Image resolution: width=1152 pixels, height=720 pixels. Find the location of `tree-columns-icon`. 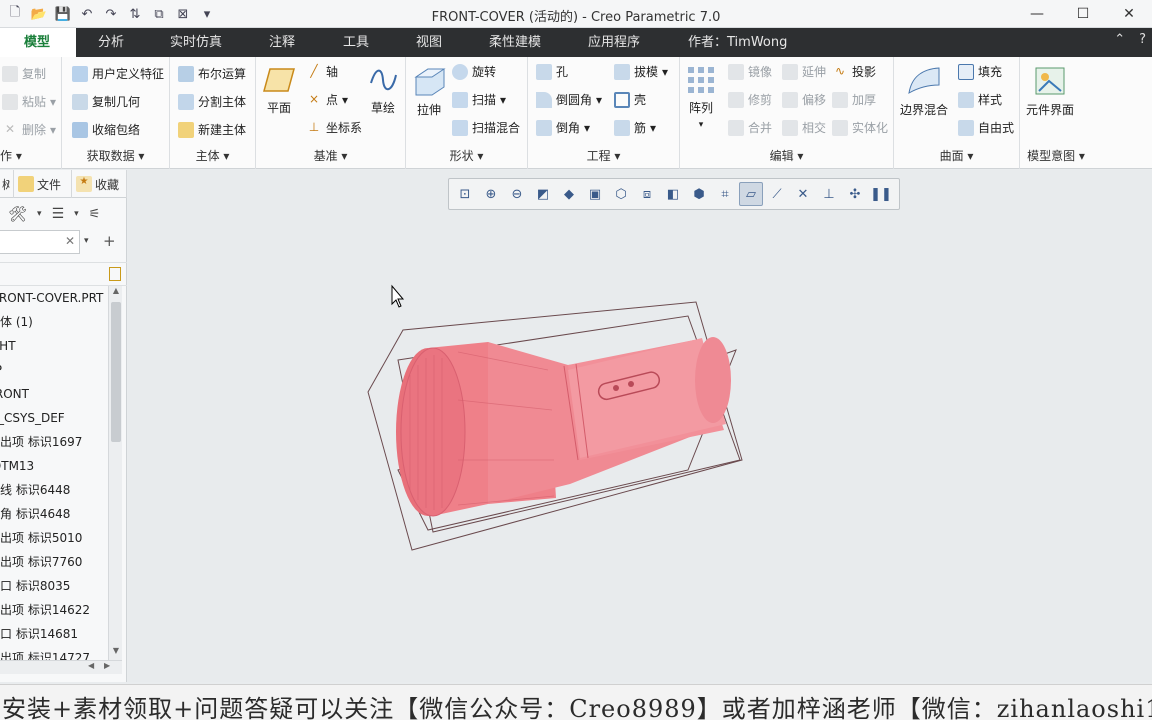

tree-columns-icon is located at coordinates (115, 274).